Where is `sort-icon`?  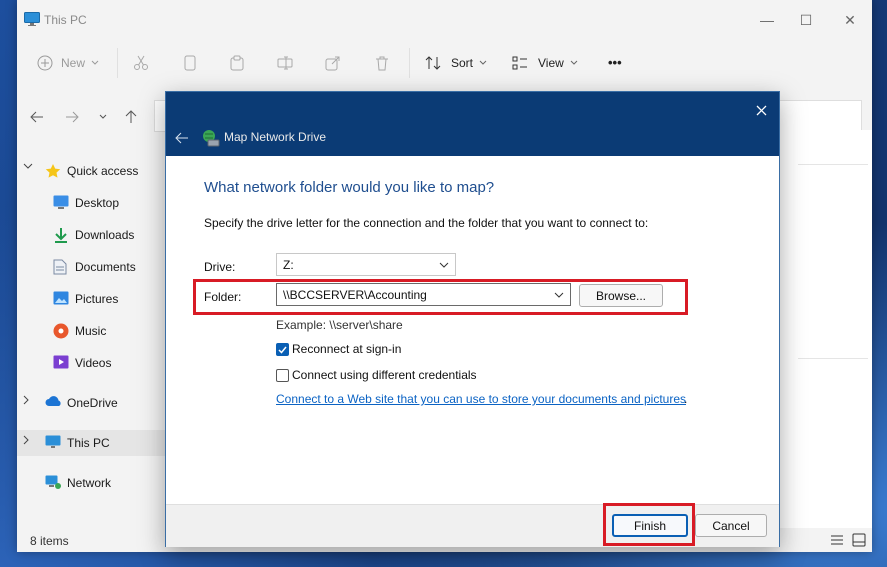 sort-icon is located at coordinates (433, 63).